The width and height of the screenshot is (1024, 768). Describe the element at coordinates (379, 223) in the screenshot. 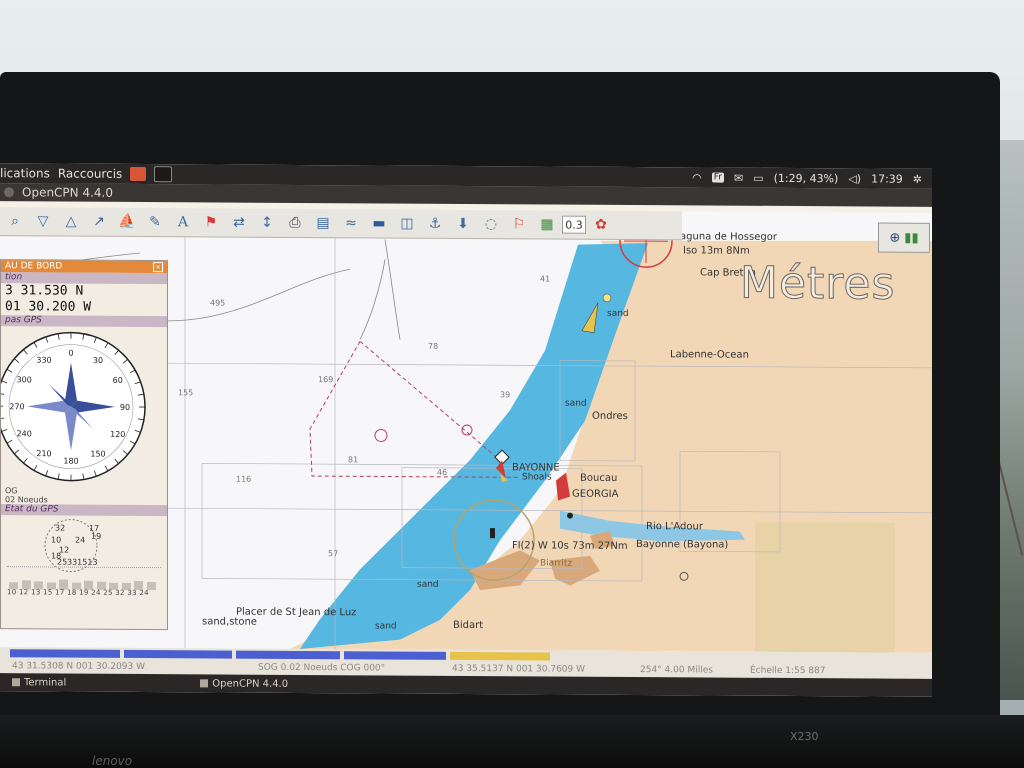

I see `ship-icon: ▬` at that location.